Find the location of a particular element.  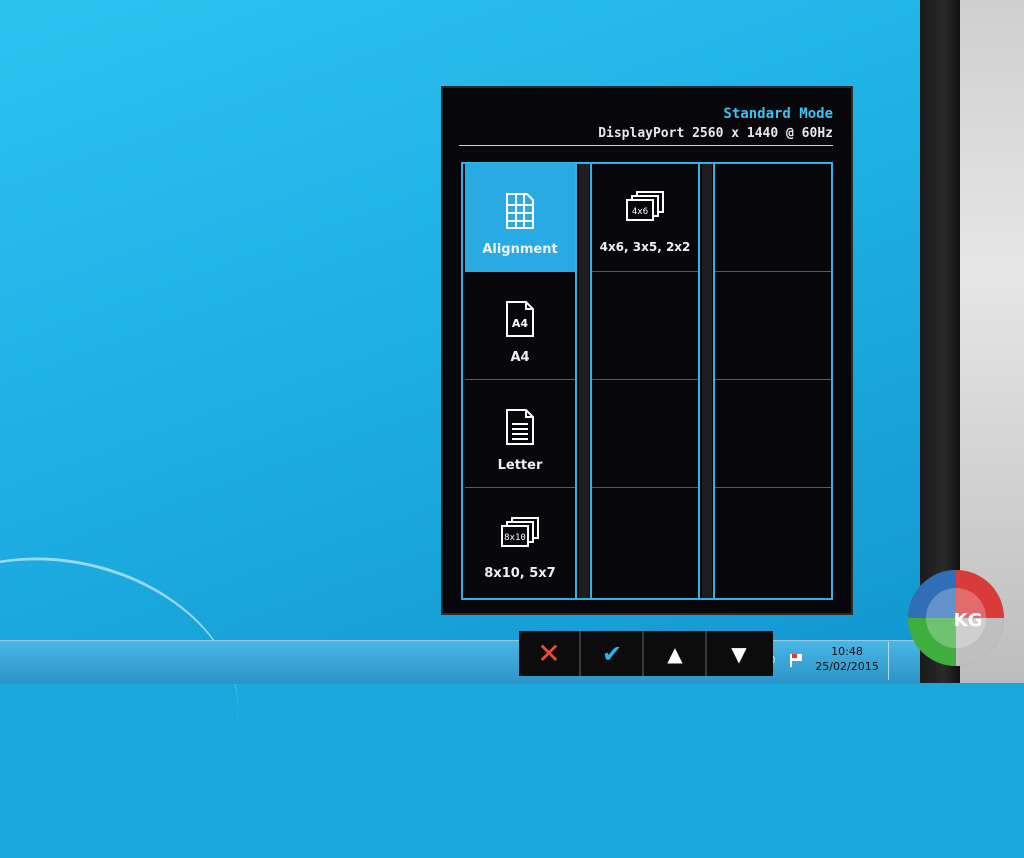

show-desktop-button is located at coordinates (895, 661).